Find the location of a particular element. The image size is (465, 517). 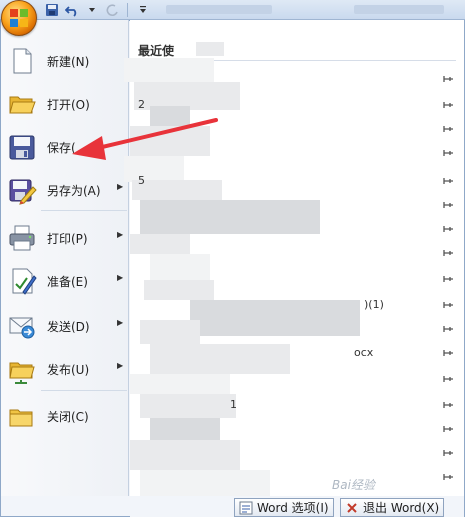

title-bar is located at coordinates (232, 10).